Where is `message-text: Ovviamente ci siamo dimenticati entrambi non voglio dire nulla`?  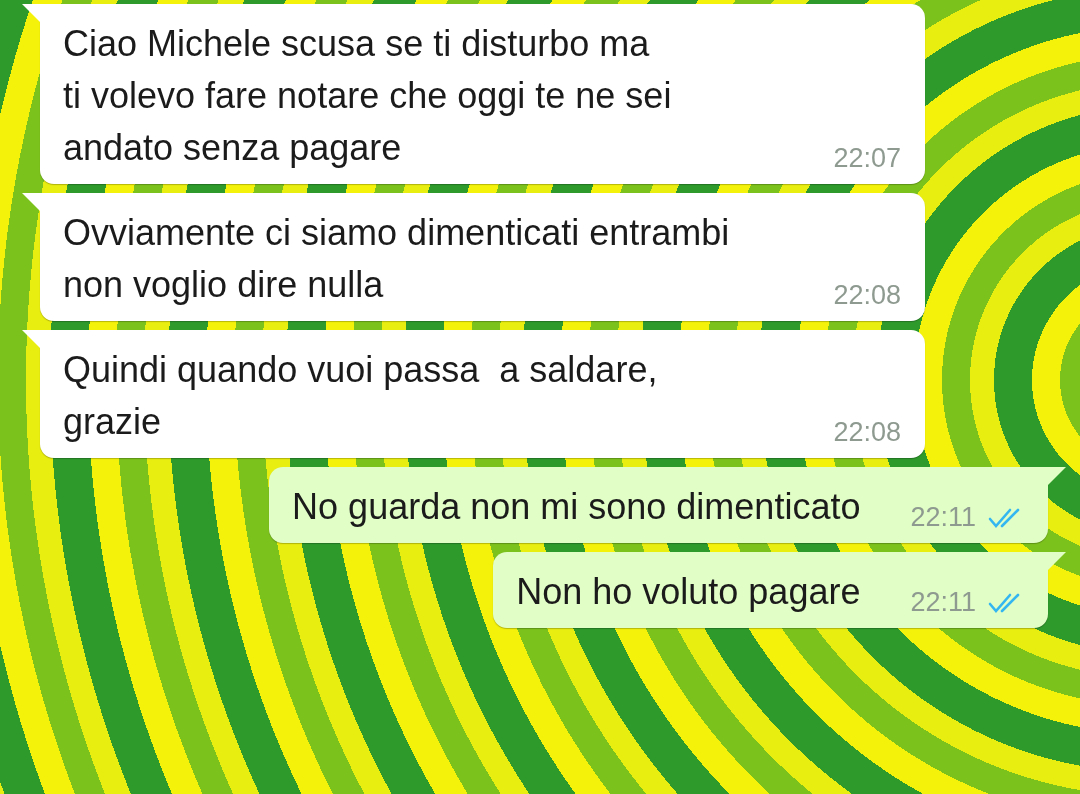 message-text: Ovviamente ci siamo dimenticati entrambi non voglio dire nulla is located at coordinates (396, 259).